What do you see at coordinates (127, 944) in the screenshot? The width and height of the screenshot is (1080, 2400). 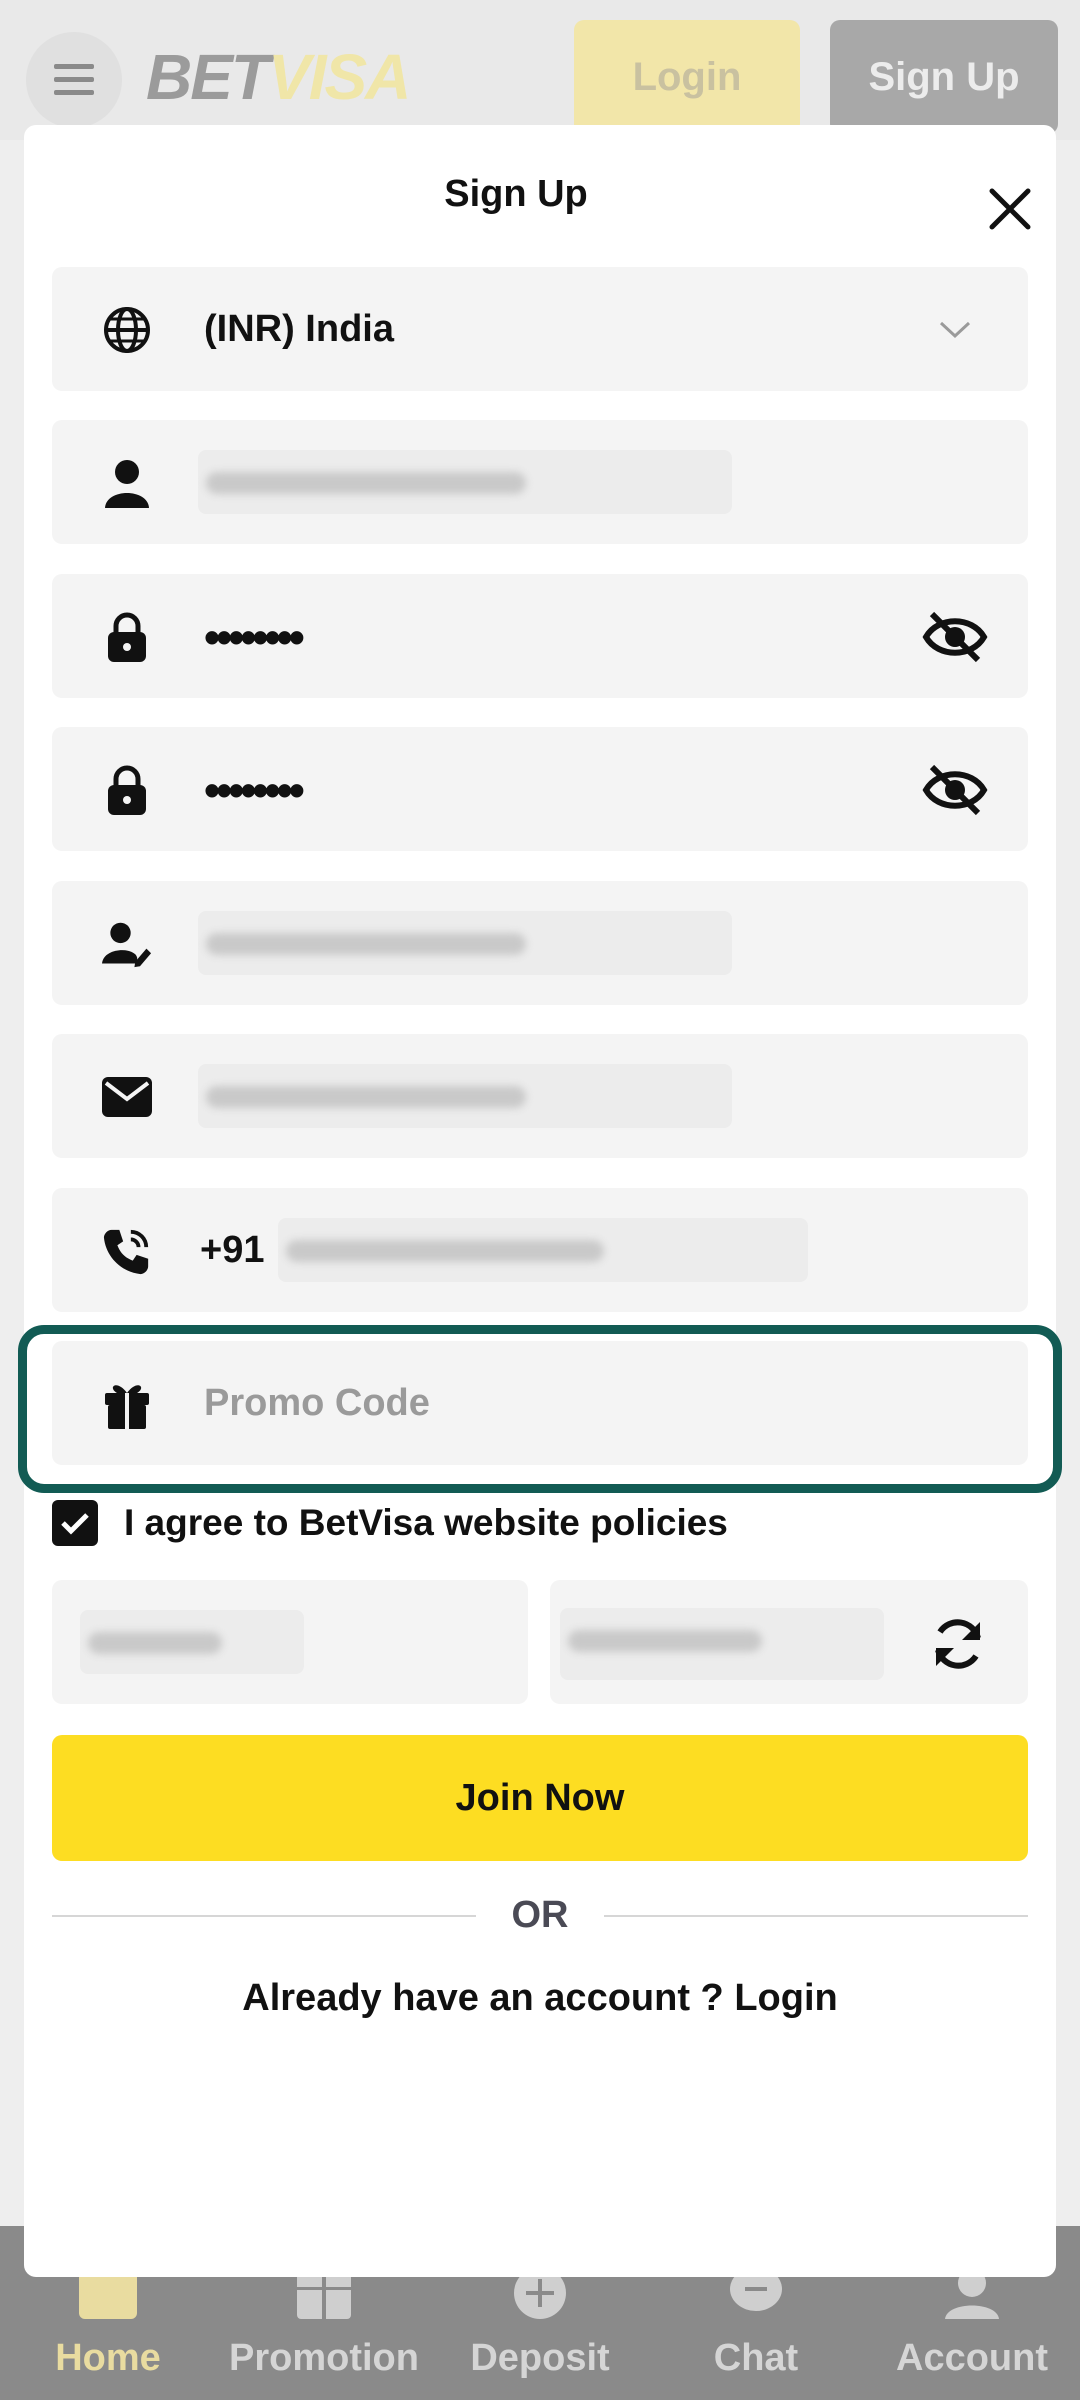 I see `user-edit-icon` at bounding box center [127, 944].